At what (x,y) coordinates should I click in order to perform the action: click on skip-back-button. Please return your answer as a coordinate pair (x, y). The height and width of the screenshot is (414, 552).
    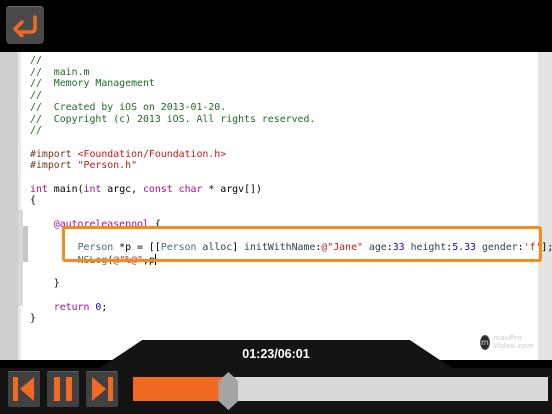
    Looking at the image, I should click on (24, 389).